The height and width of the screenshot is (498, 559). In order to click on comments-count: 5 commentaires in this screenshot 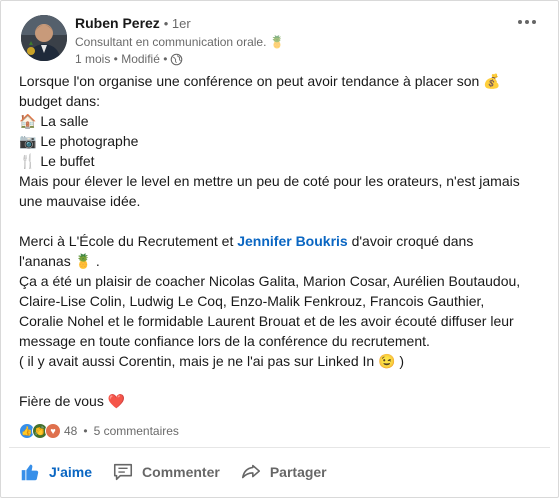, I will do `click(136, 431)`.